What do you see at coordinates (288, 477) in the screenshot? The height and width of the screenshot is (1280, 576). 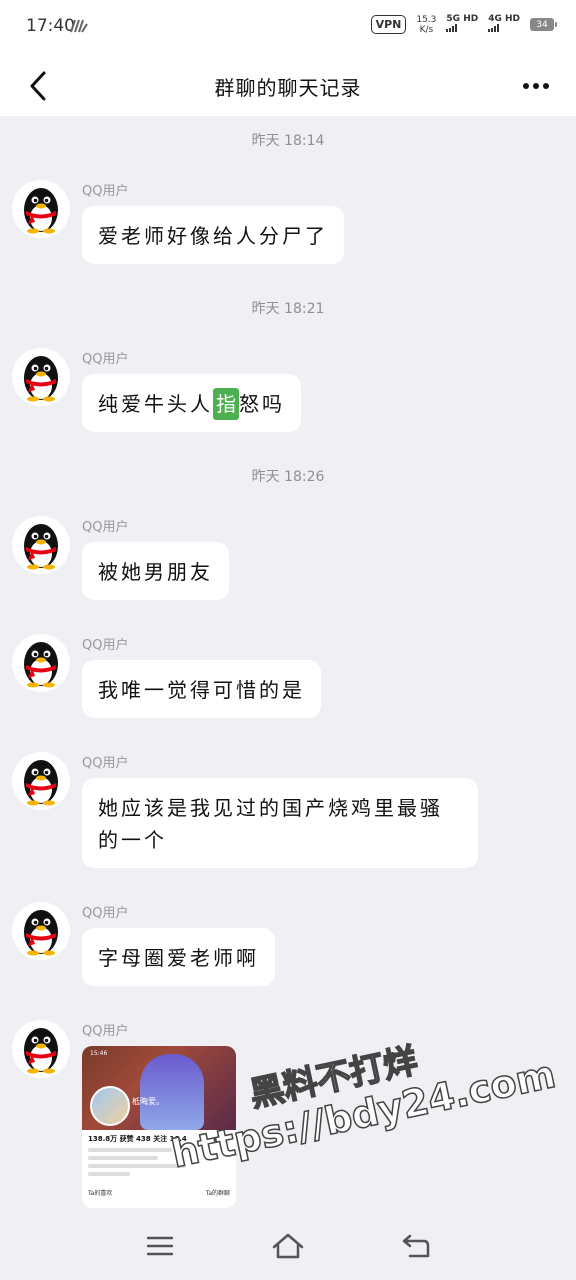 I see `timestamp: 昨天 18:26` at bounding box center [288, 477].